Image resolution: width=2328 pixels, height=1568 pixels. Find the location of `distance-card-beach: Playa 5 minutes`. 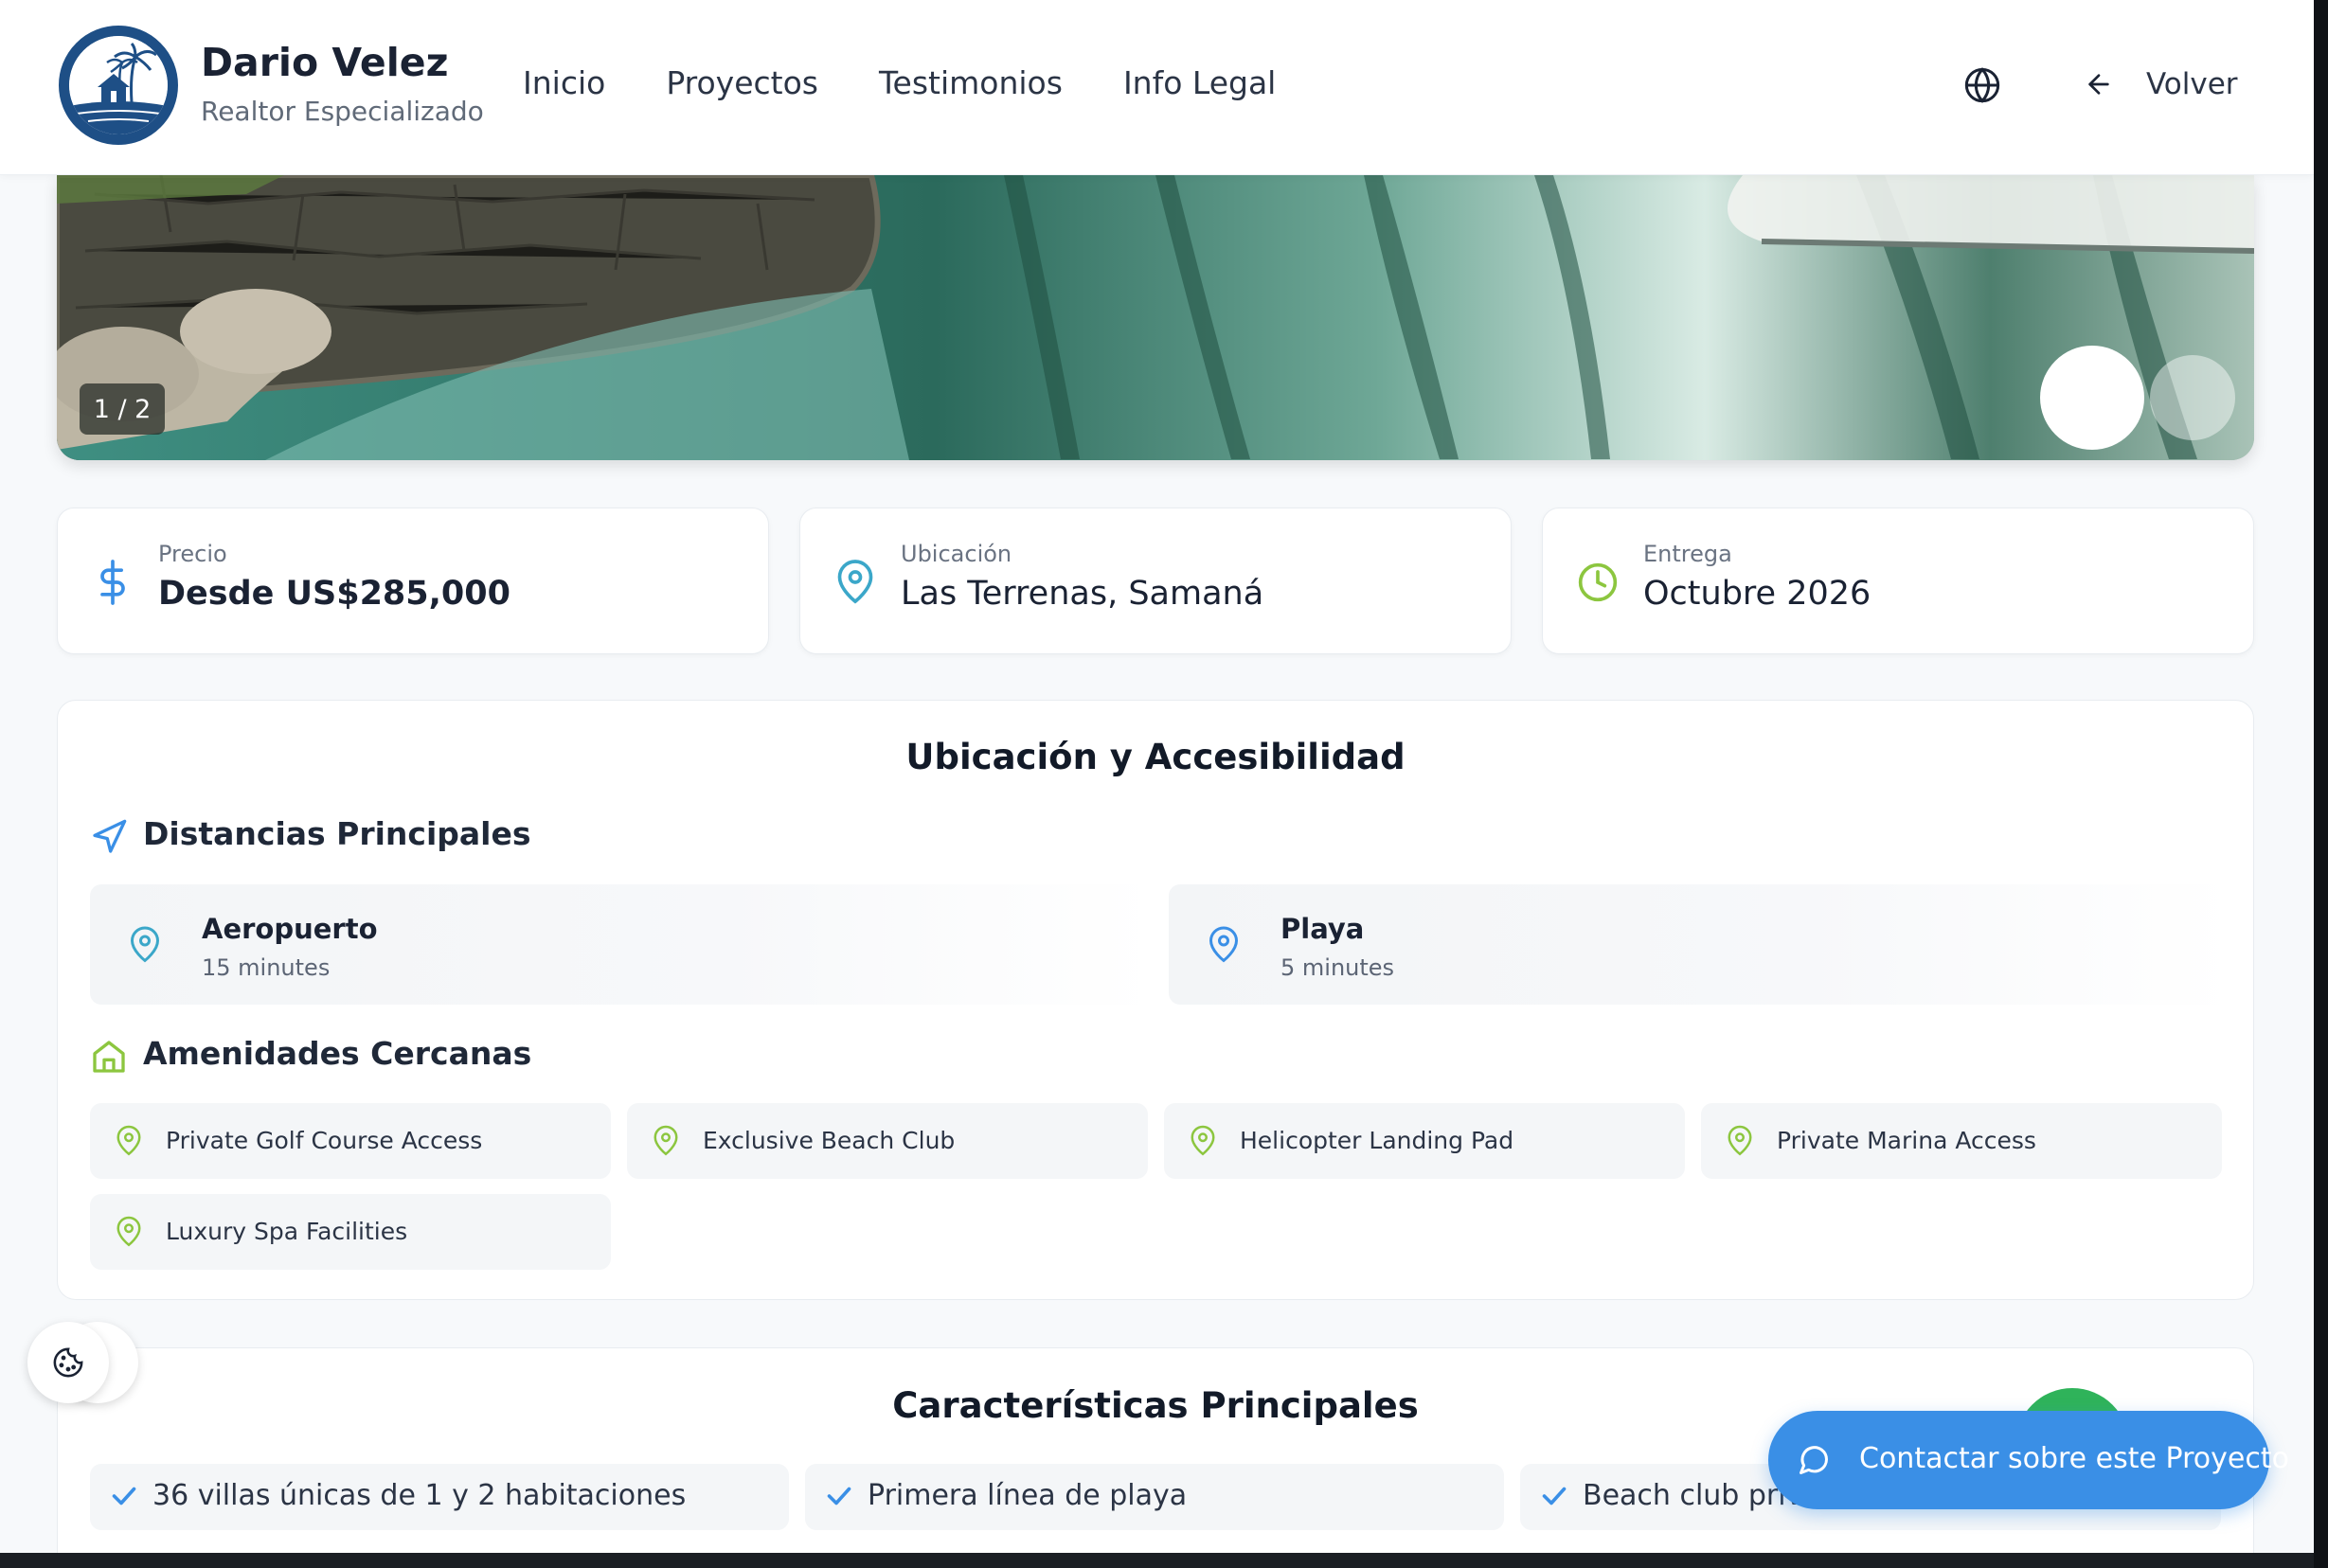

distance-card-beach: Playa 5 minutes is located at coordinates (1701, 944).